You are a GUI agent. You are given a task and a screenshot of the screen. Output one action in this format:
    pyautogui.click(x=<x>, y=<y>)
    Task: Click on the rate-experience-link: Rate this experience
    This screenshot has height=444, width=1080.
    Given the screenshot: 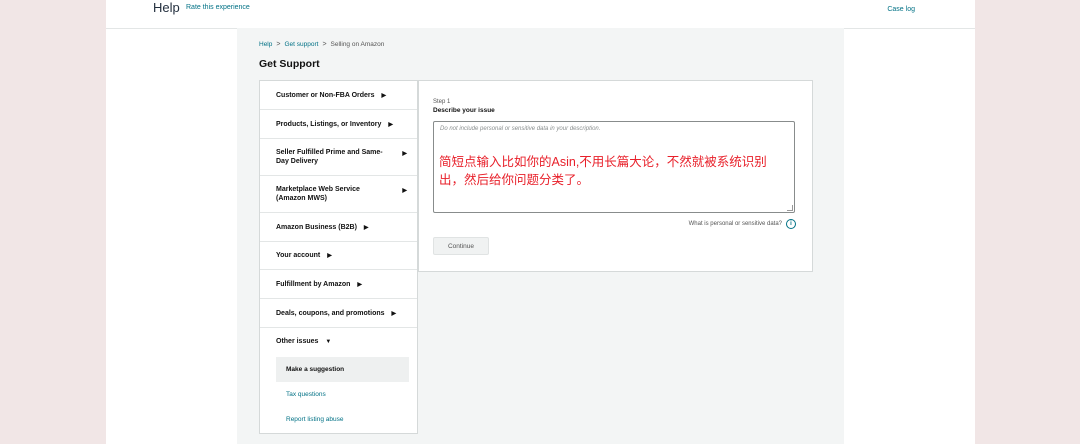 What is the action you would take?
    pyautogui.click(x=218, y=7)
    